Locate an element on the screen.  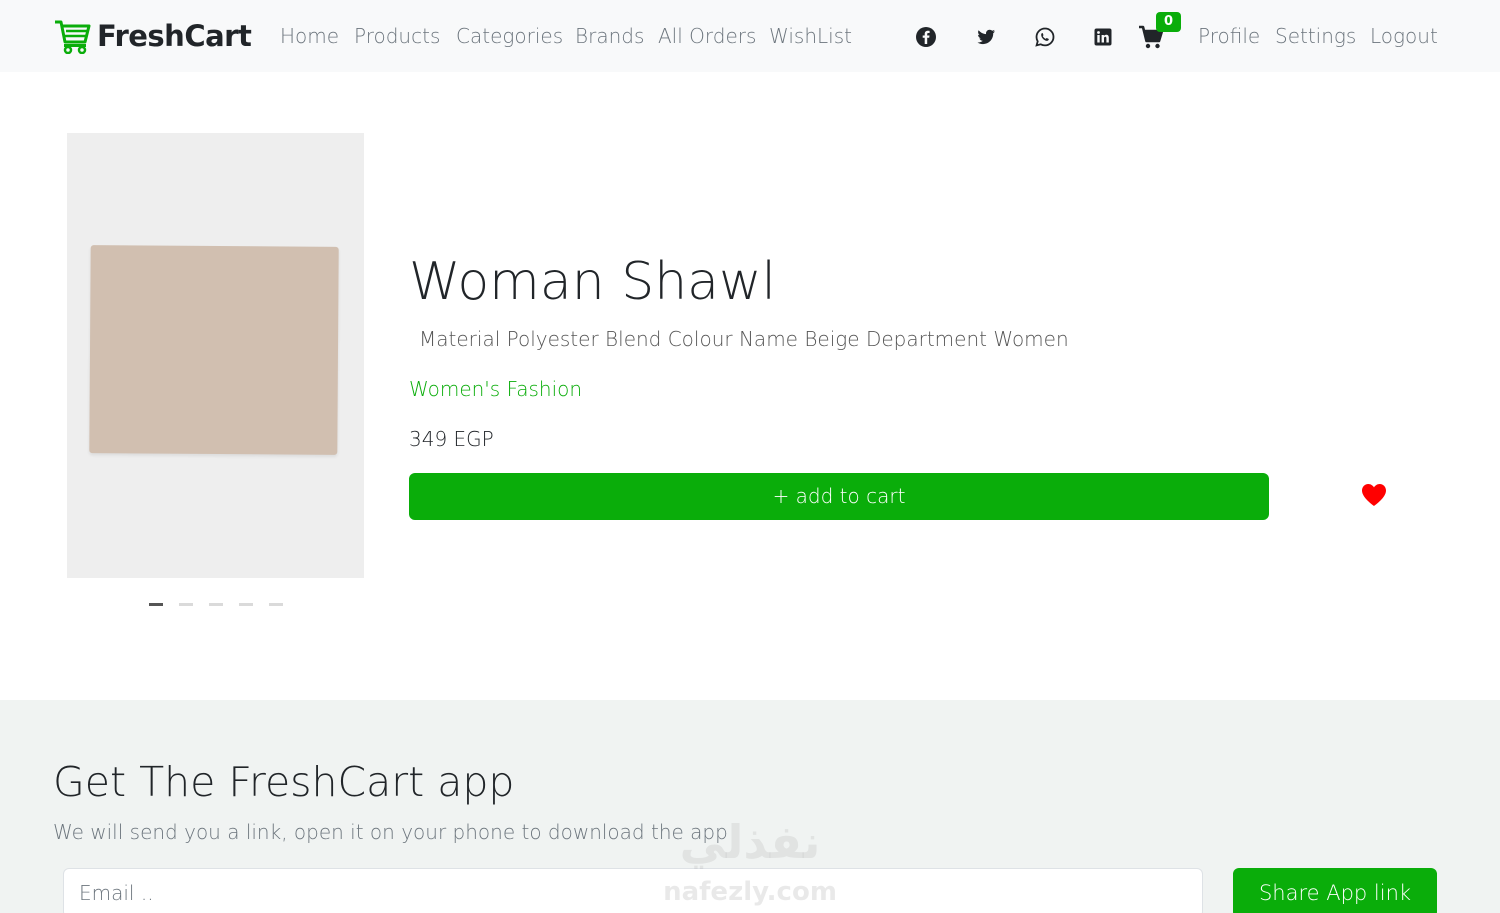
product-image is located at coordinates (215, 355).